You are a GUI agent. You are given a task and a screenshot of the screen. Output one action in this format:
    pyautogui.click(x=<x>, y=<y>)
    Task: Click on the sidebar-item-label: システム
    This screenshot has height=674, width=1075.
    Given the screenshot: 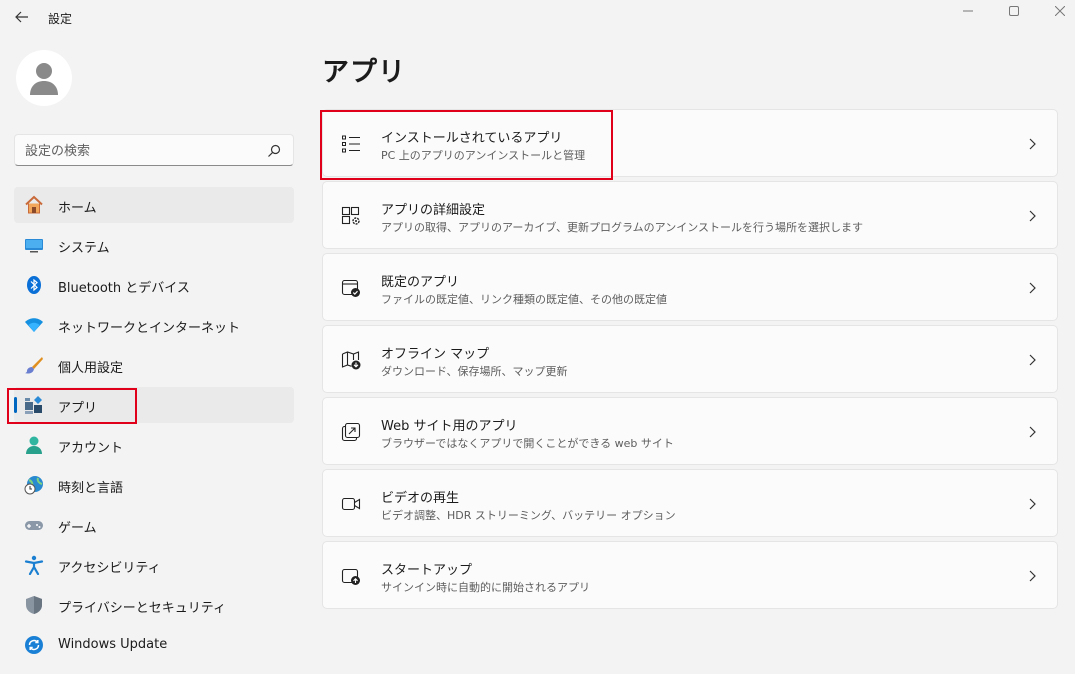 What is the action you would take?
    pyautogui.click(x=84, y=248)
    